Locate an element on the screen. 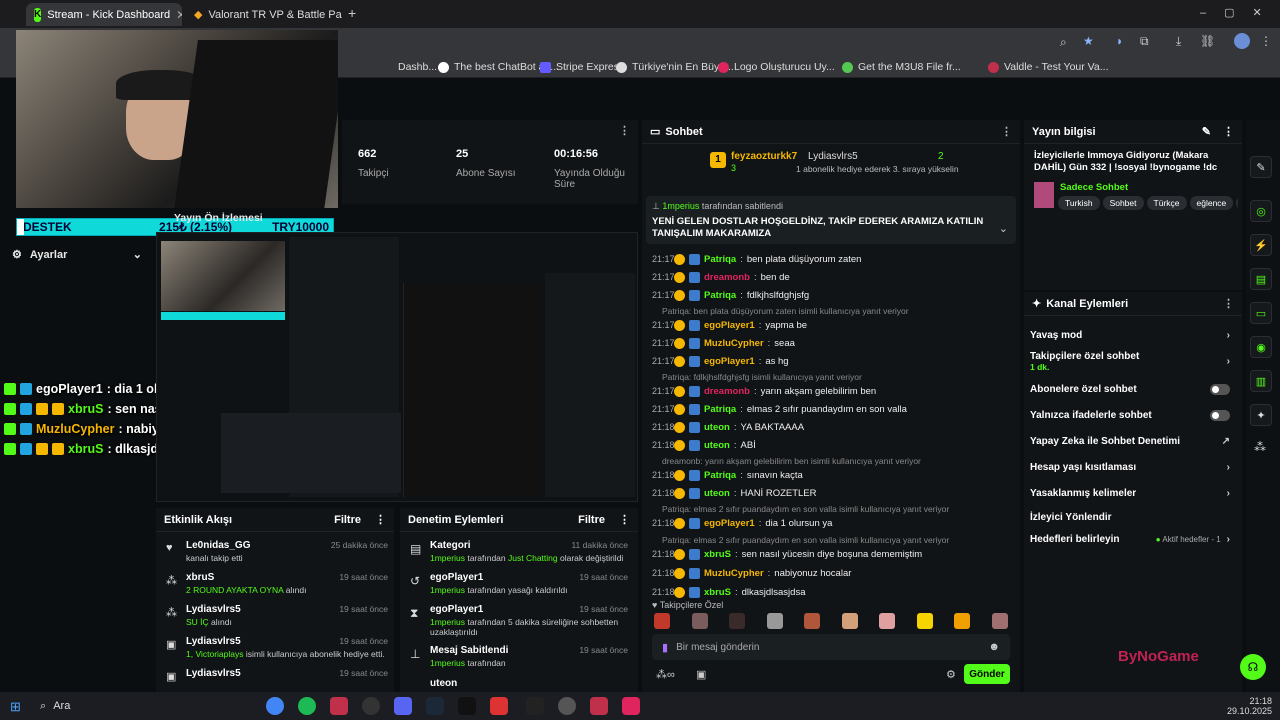  link-icon: ⛓ is located at coordinates (1207, 41).